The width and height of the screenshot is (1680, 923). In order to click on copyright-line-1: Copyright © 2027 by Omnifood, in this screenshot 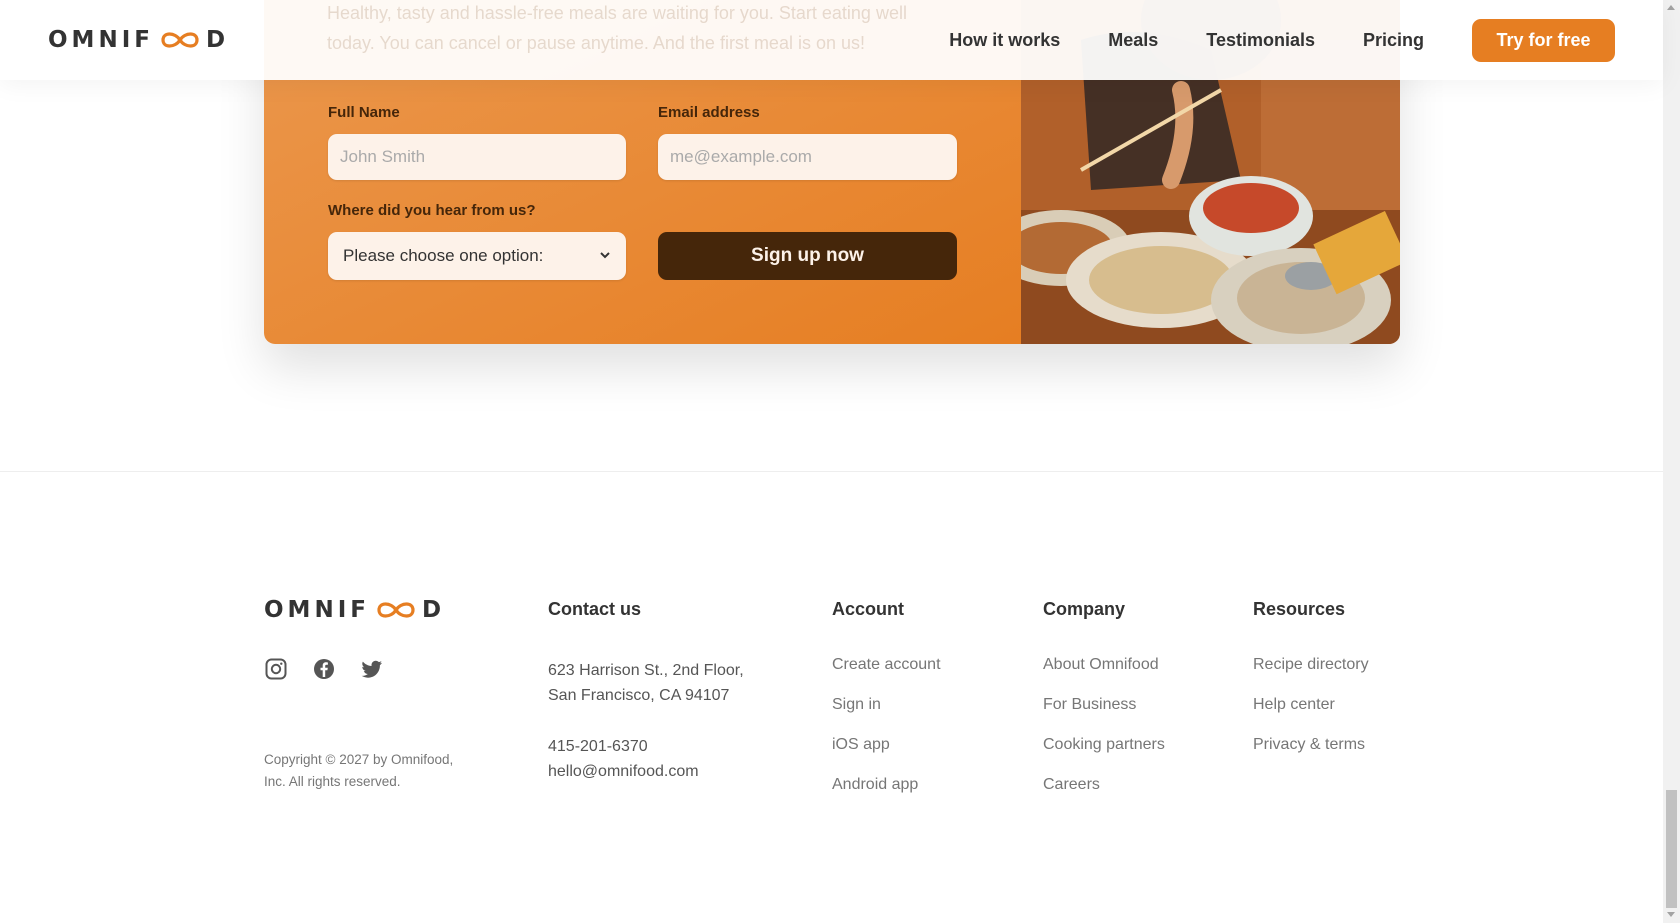, I will do `click(359, 759)`.